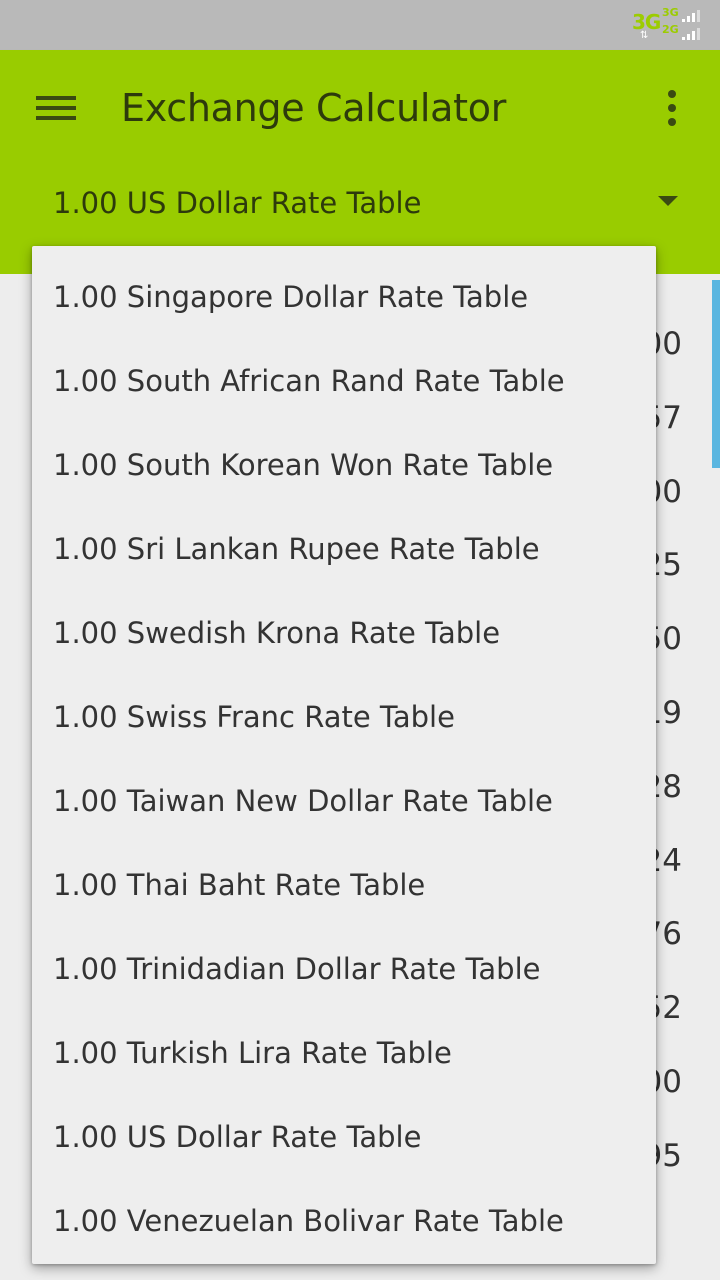 The image size is (720, 1280). I want to click on dropdown-item: 1.00 Trinidadian Dollar Rate Table, so click(344, 972).